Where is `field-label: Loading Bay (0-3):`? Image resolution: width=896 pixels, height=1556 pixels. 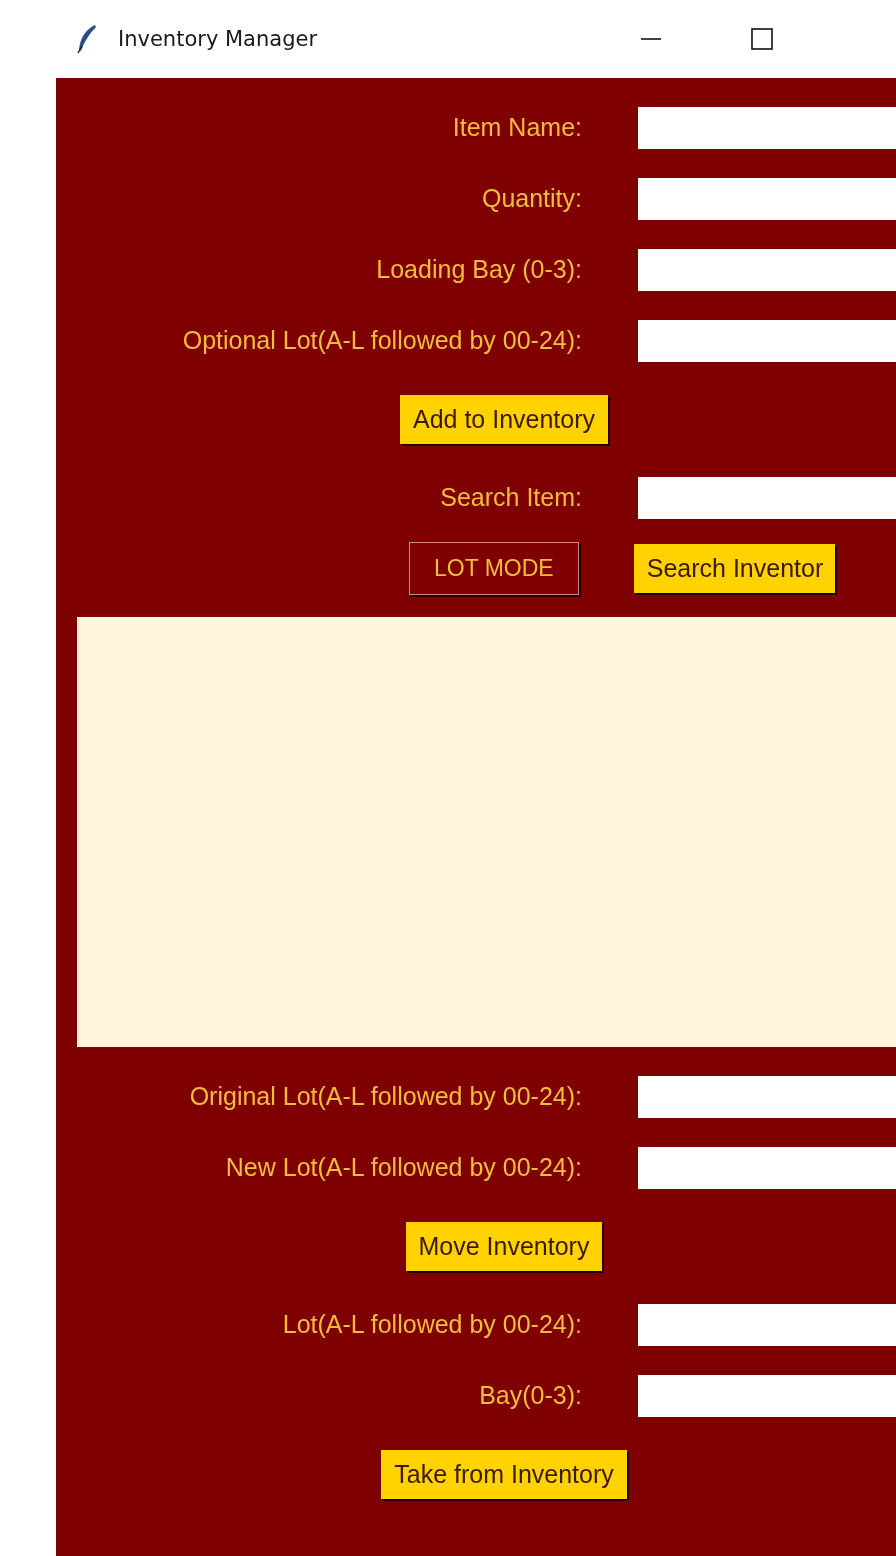 field-label: Loading Bay (0-3): is located at coordinates (479, 269).